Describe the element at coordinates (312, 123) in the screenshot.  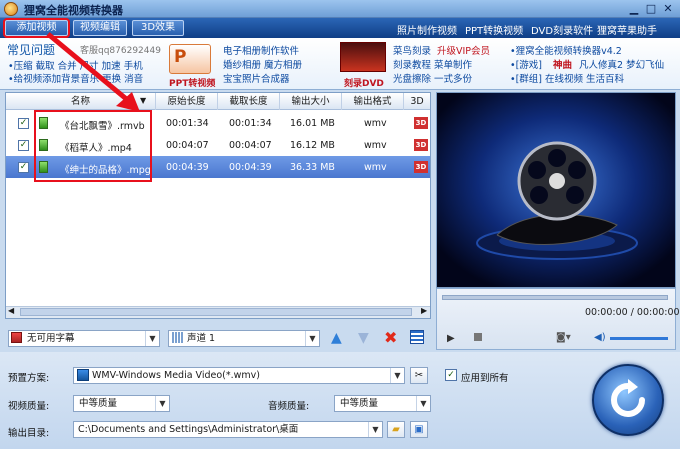
I see `output-size: 16.01 MB` at that location.